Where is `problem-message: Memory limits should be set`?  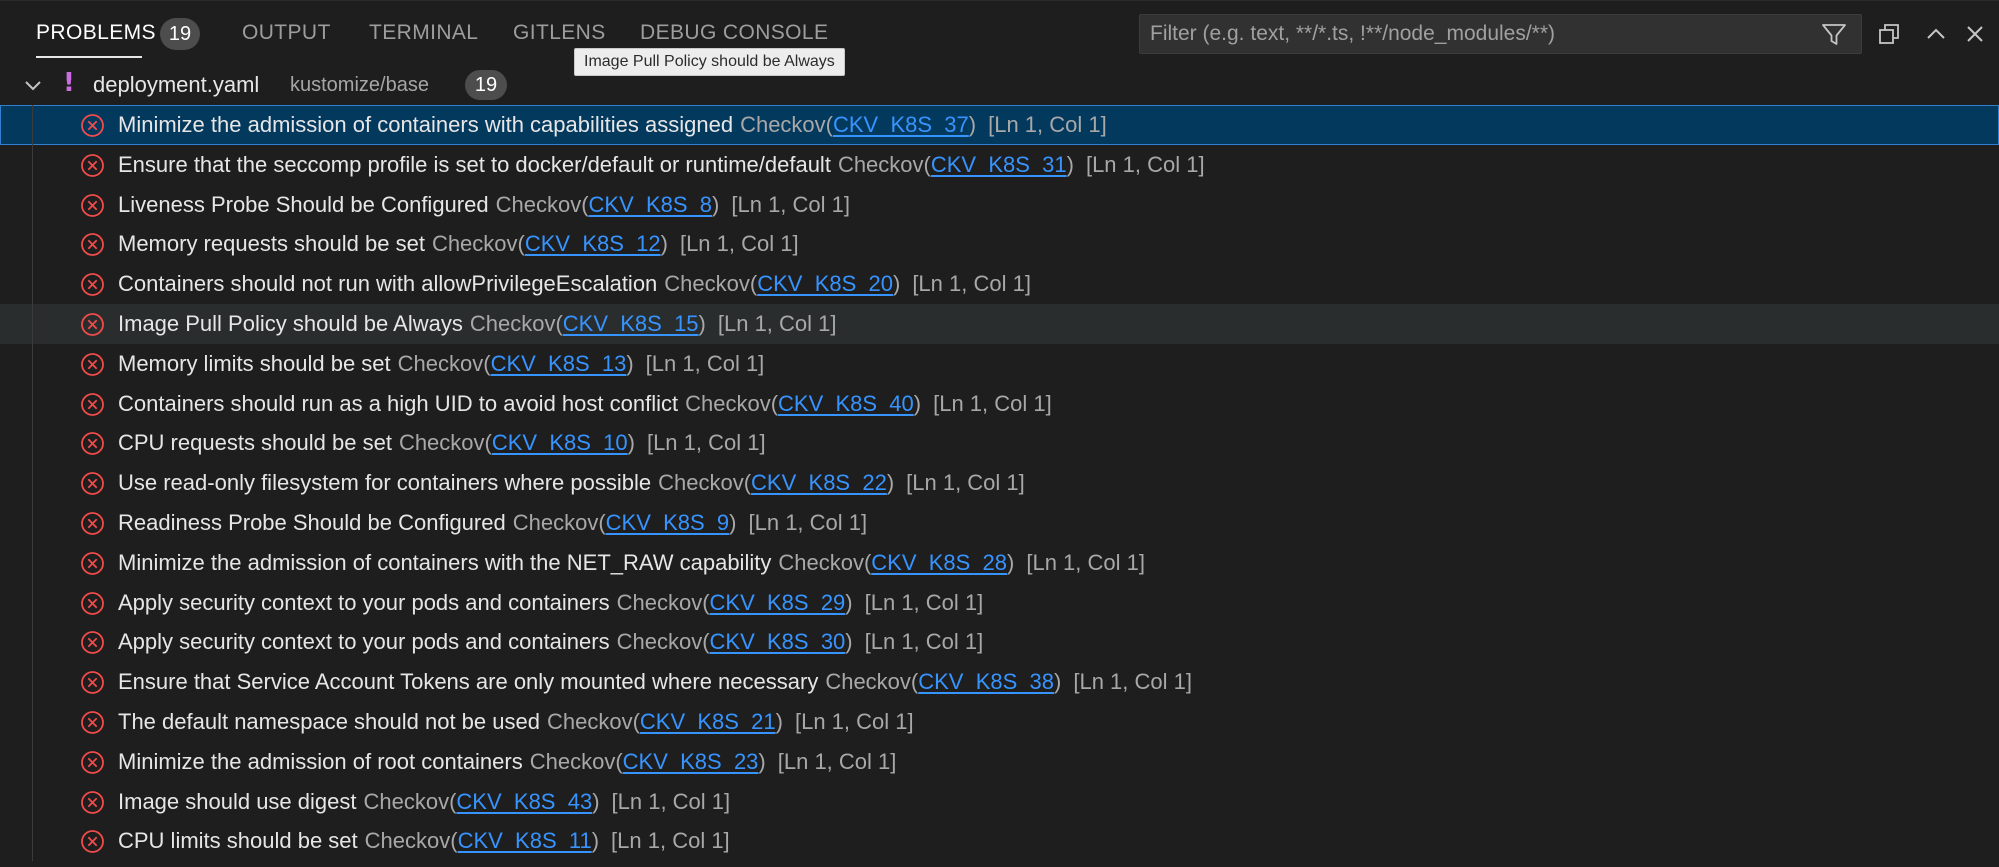
problem-message: Memory limits should be set is located at coordinates (254, 363).